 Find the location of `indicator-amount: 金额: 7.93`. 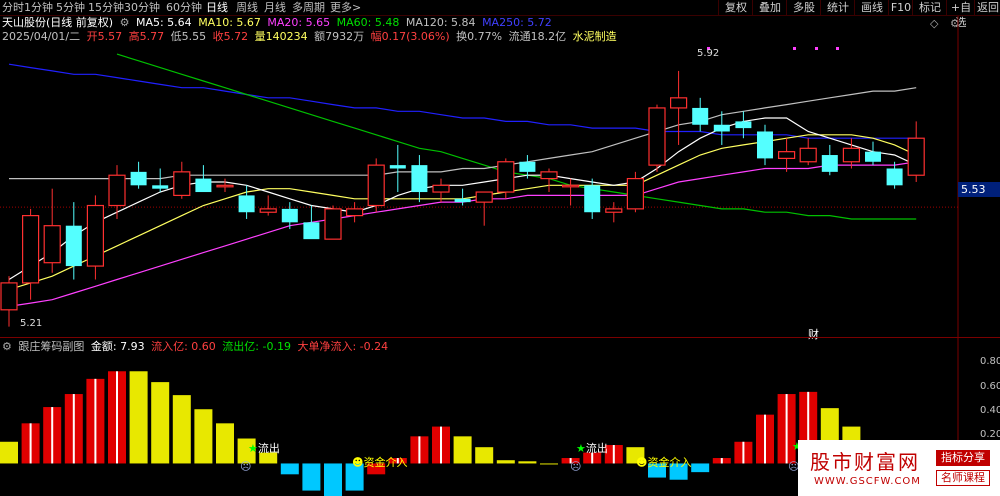

indicator-amount: 金额: 7.93 is located at coordinates (117, 346).